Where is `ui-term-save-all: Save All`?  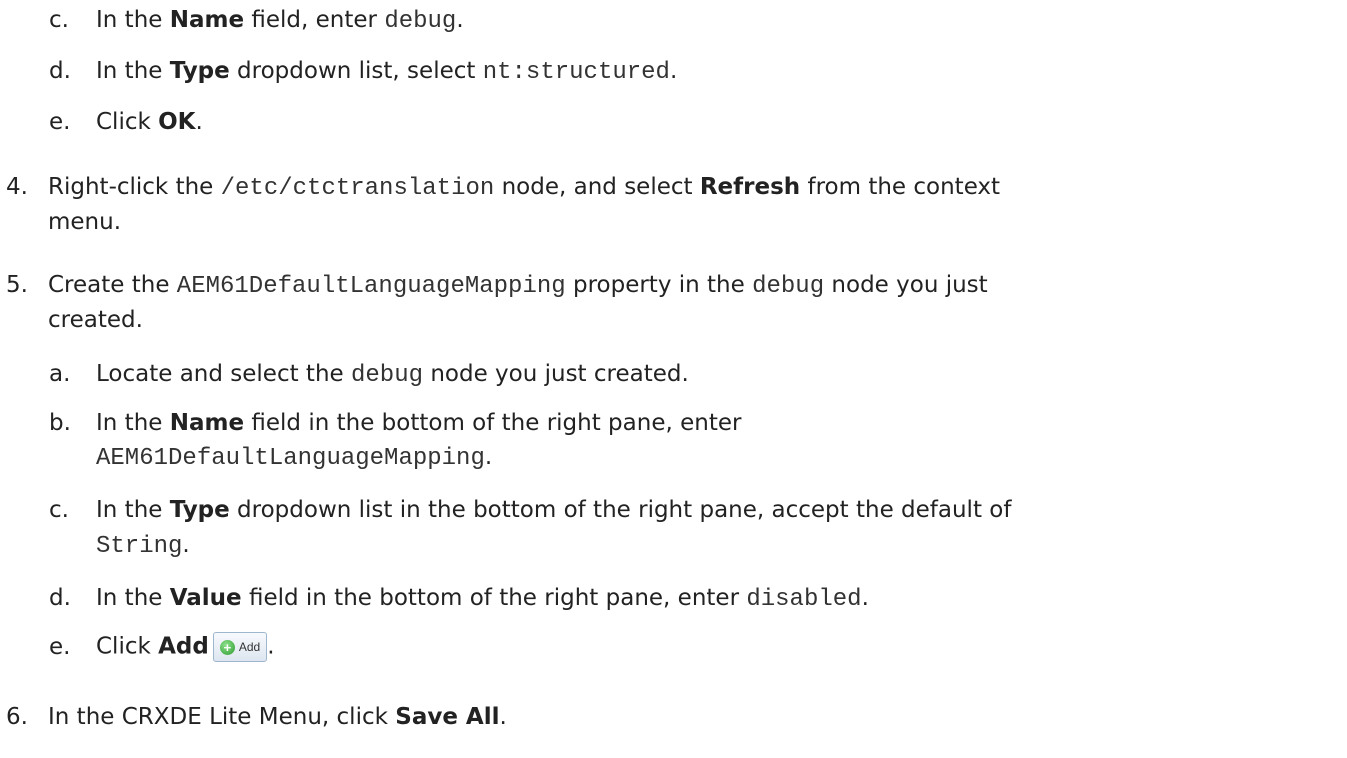 ui-term-save-all: Save All is located at coordinates (447, 717).